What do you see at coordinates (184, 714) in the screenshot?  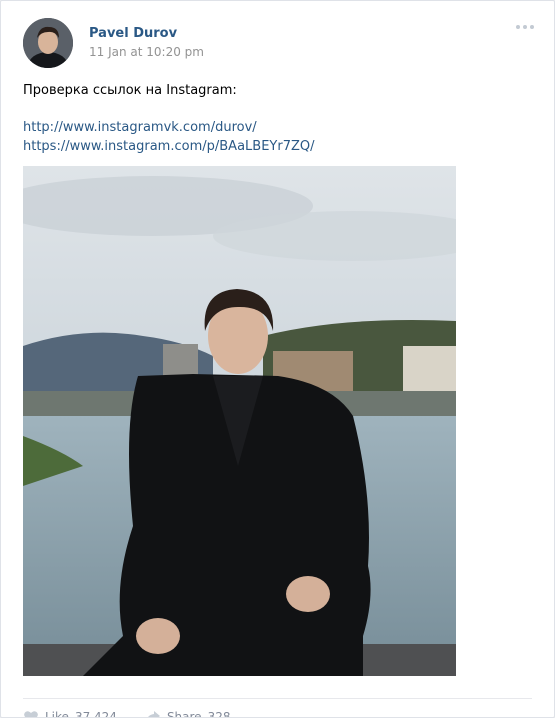 I see `share-label: Share` at bounding box center [184, 714].